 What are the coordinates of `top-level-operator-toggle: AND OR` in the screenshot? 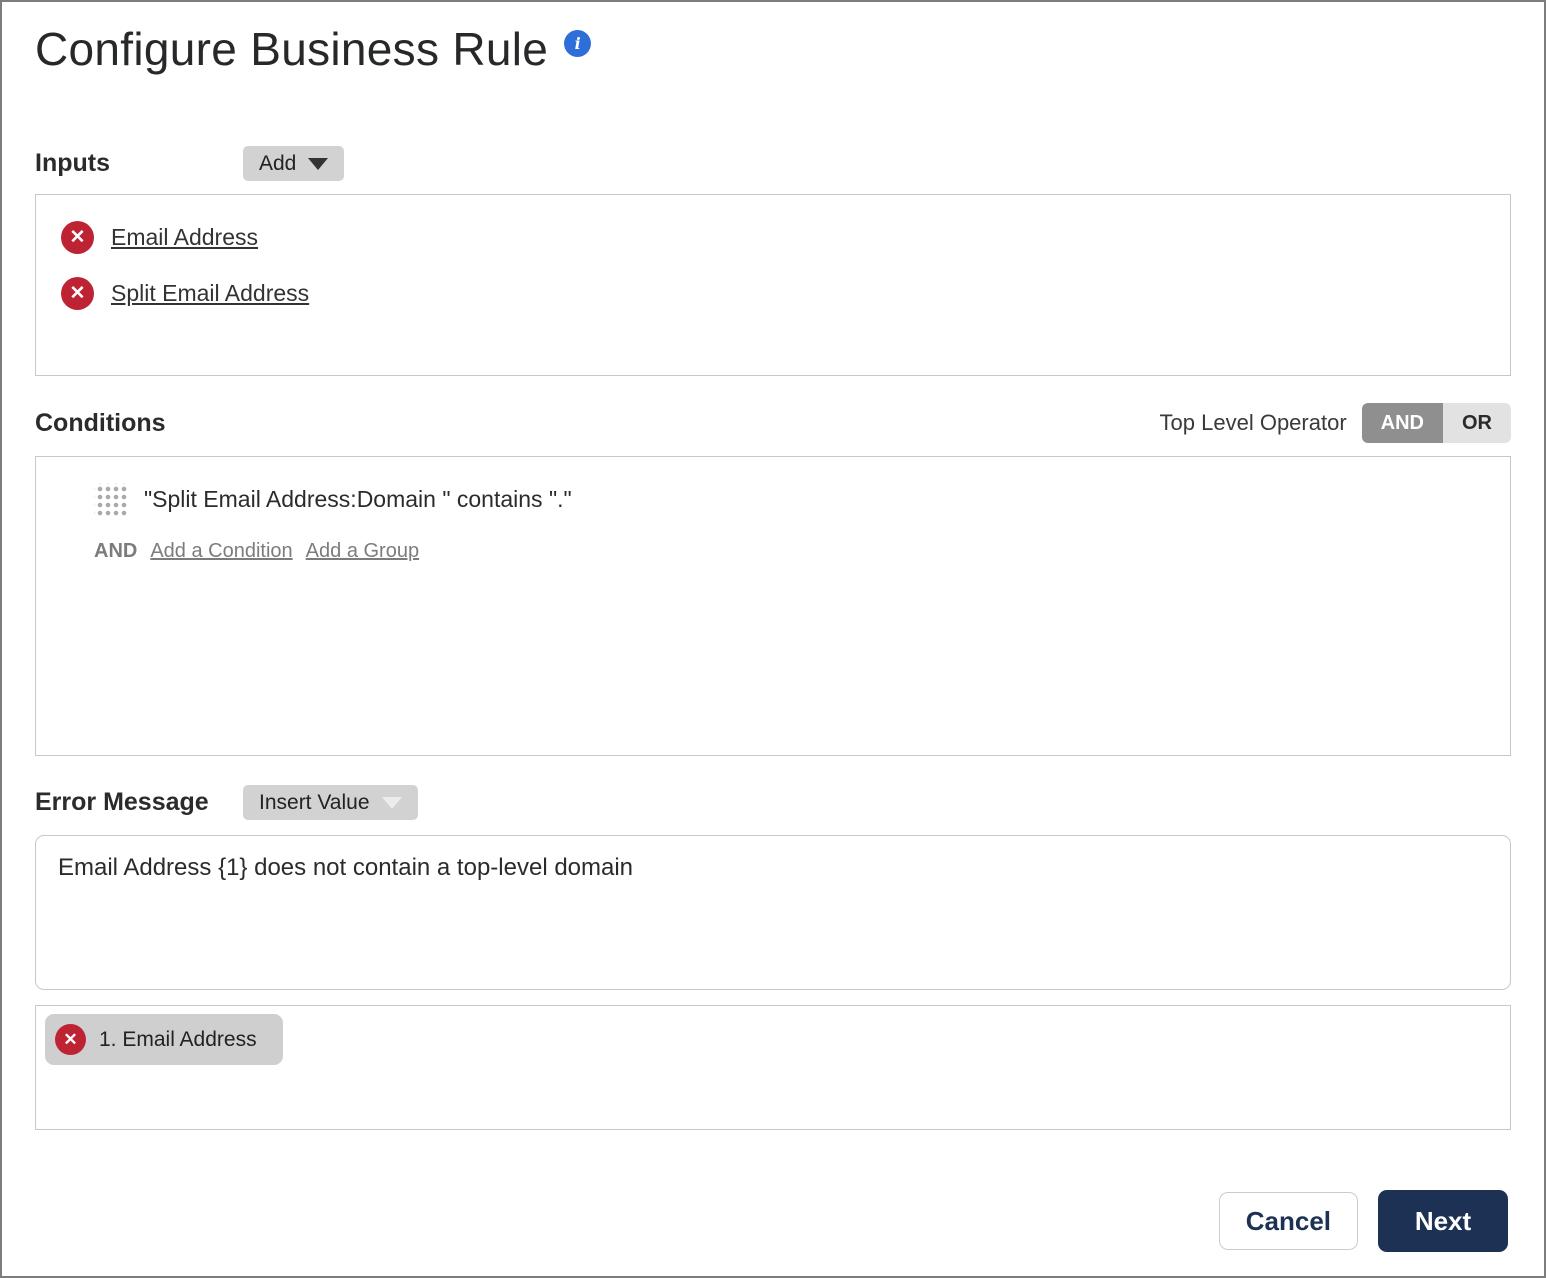 It's located at (1436, 423).